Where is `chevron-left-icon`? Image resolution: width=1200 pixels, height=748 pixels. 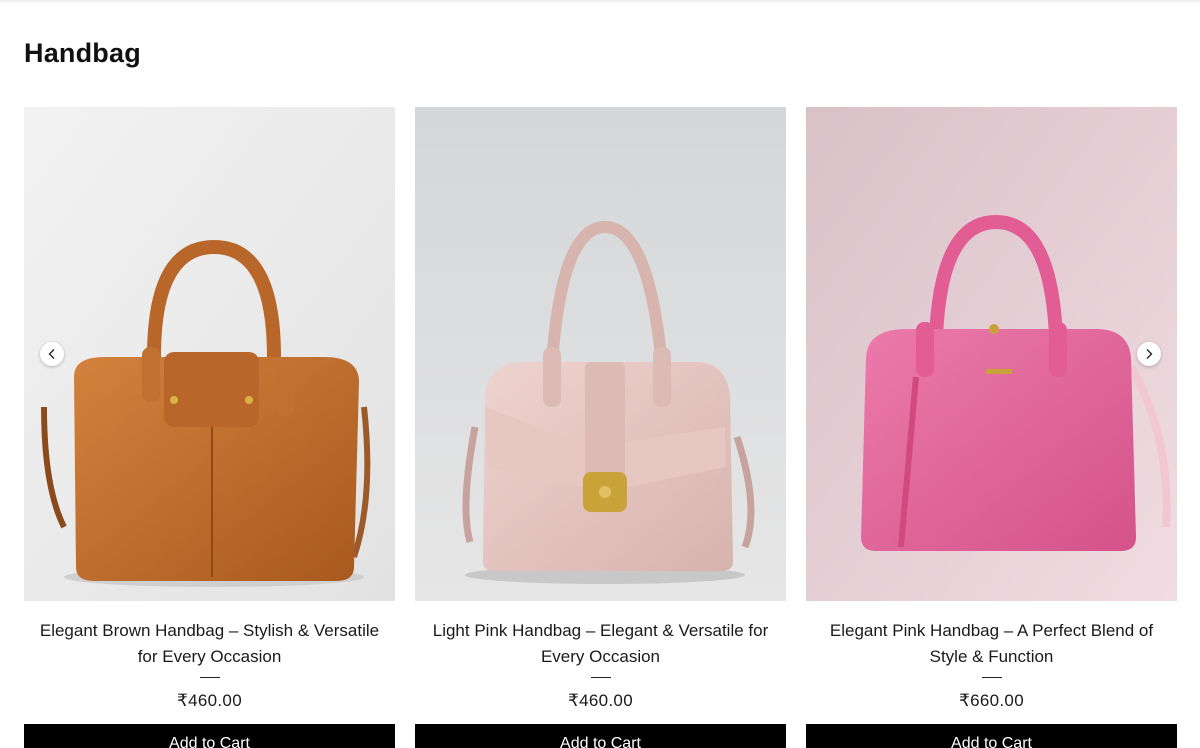
chevron-left-icon is located at coordinates (51, 354).